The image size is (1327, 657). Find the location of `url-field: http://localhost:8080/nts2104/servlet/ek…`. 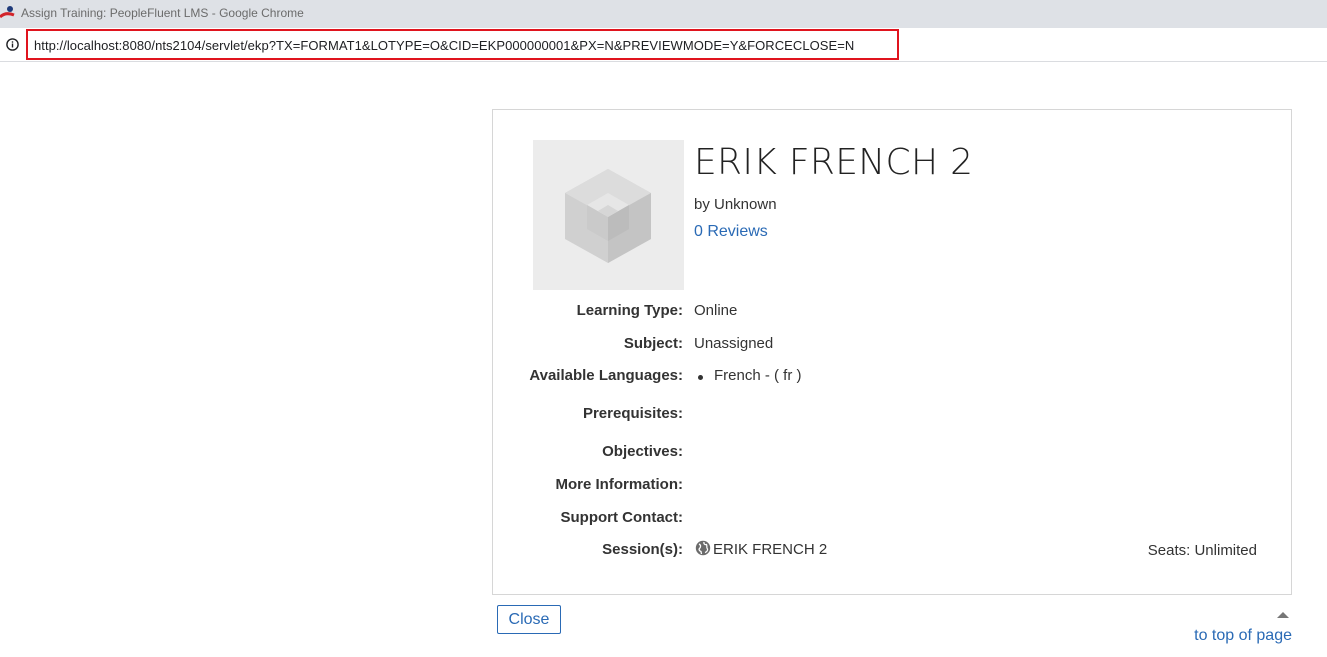

url-field: http://localhost:8080/nts2104/servlet/ek… is located at coordinates (462, 44).